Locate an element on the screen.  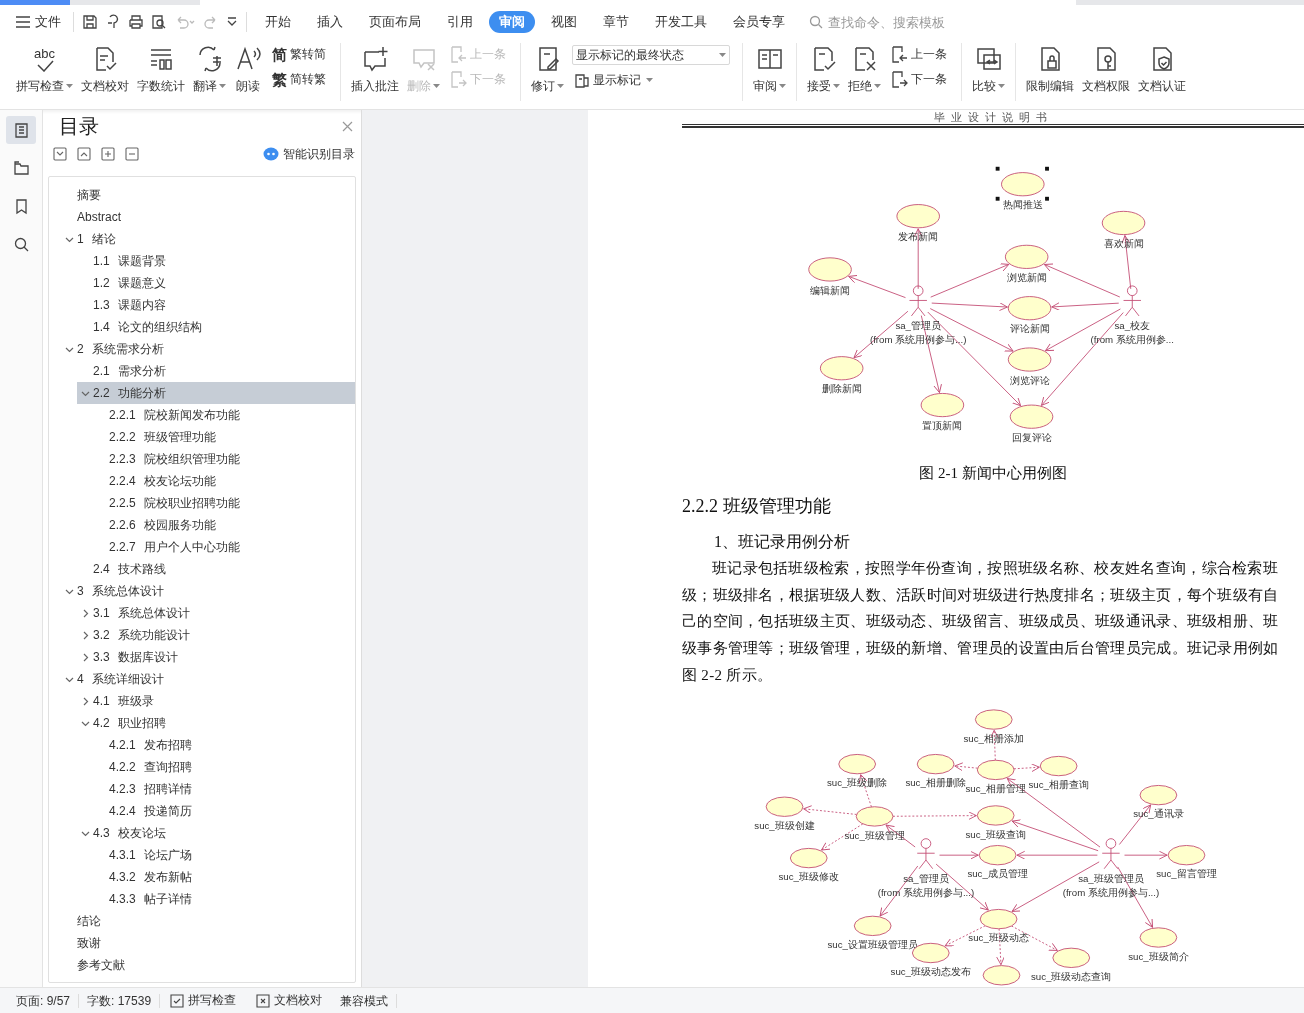
toc-item: 2.2.3 院校组织管理功能 is located at coordinates (224, 459).